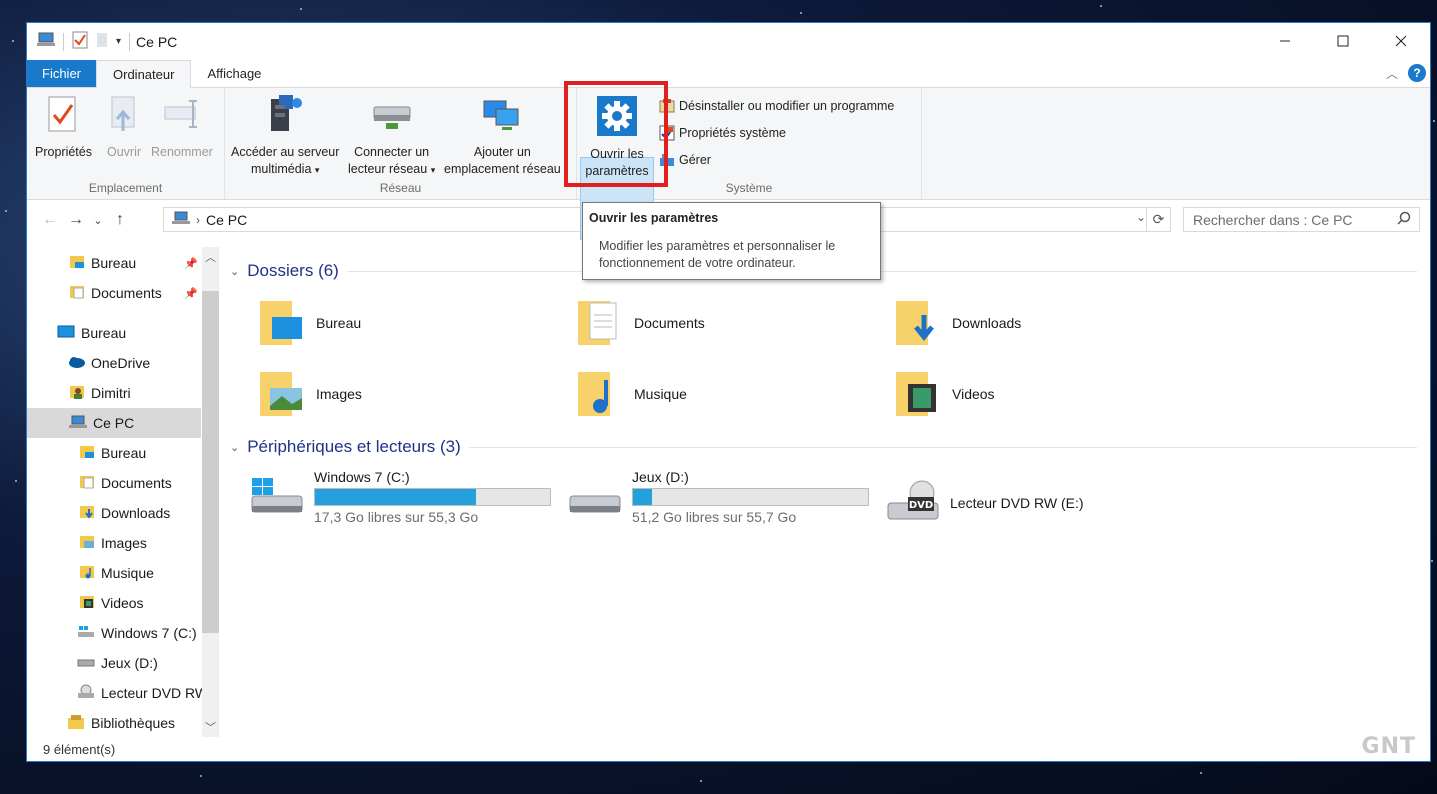  I want to click on nav-item-onedrive: OneDrive, so click(114, 363).